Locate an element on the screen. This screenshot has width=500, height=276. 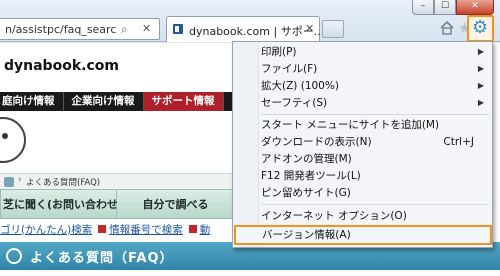
search-links: ゴリ(かんたん)検索 情報番号で検索 動 is located at coordinates (108, 229).